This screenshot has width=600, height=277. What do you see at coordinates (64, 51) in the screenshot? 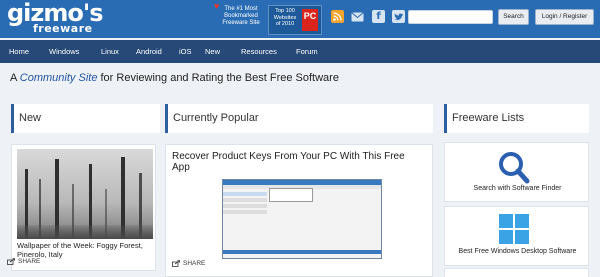
I see `nav-item-windows: Windows` at bounding box center [64, 51].